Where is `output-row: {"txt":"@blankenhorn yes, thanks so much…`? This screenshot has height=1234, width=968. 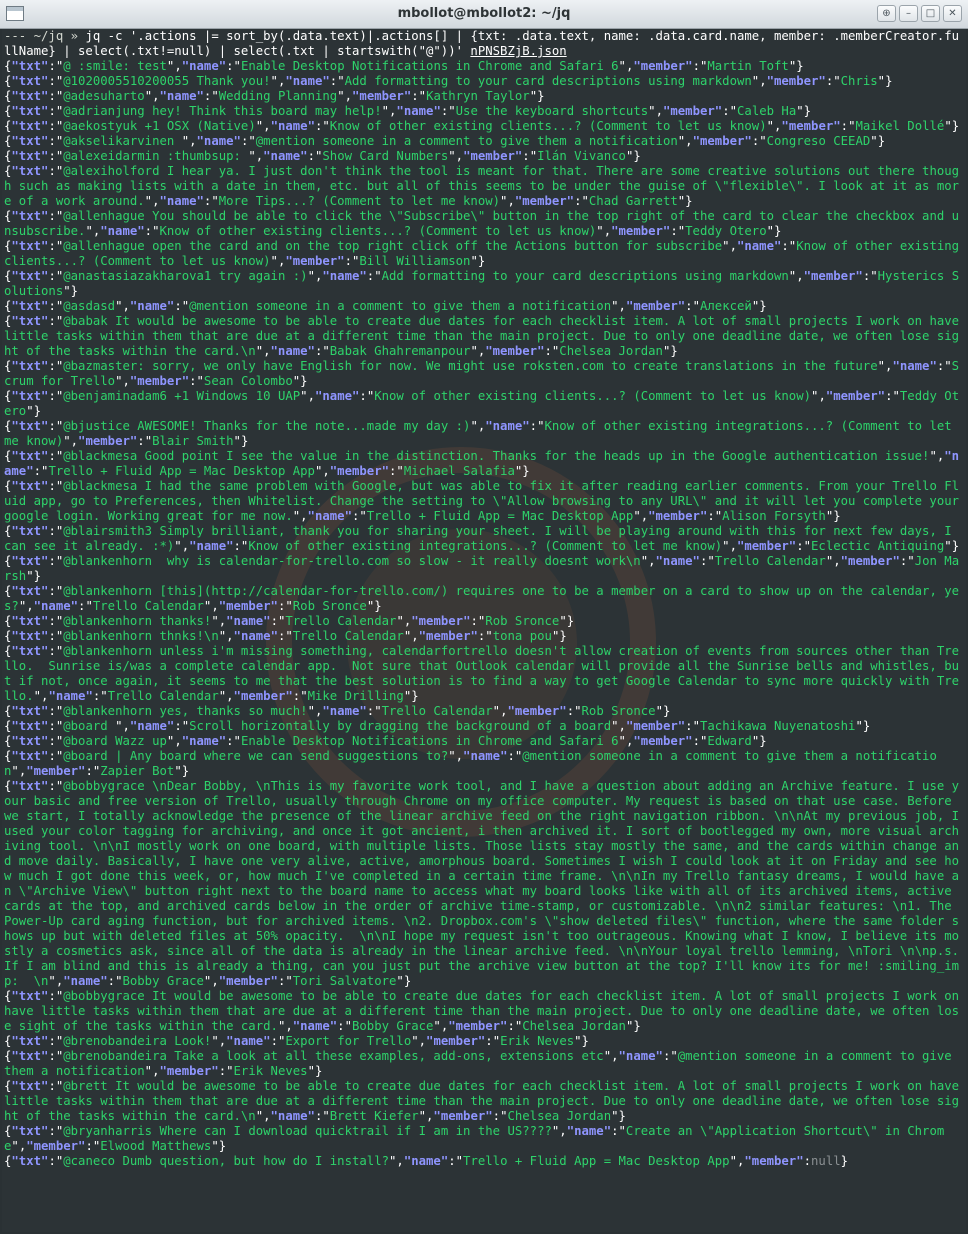
output-row: {"txt":"@blankenhorn yes, thanks so much… is located at coordinates (337, 711).